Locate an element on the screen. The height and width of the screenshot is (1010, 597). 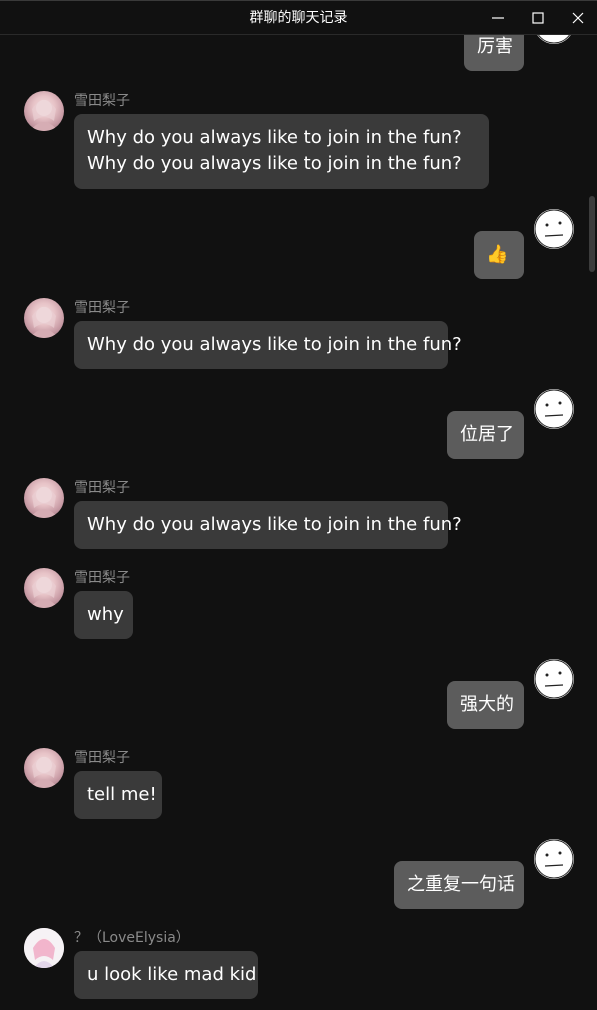
maximize-button is located at coordinates (538, 18).